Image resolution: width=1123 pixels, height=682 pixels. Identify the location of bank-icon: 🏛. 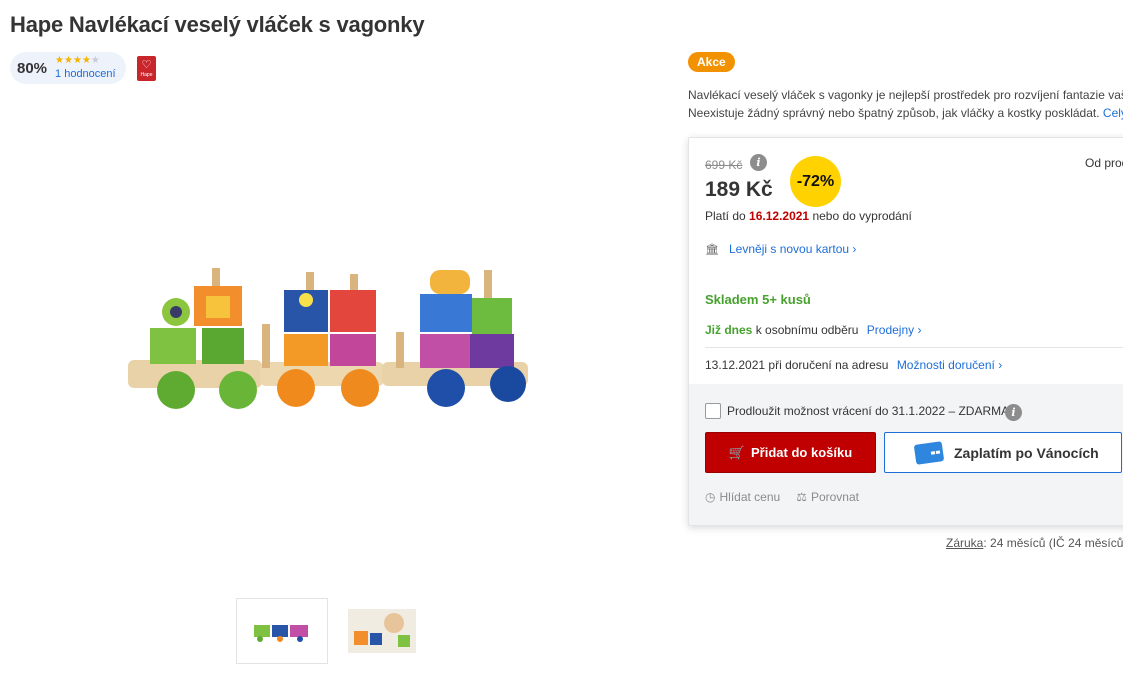
(712, 250).